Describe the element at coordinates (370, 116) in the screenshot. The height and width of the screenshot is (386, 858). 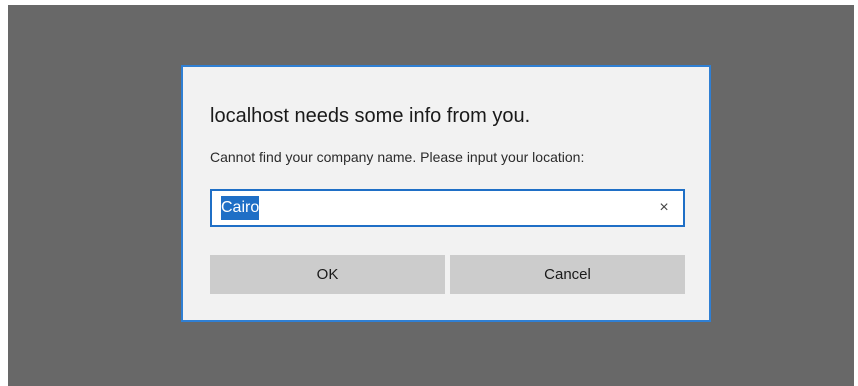
I see `dialog-title: localhost needs some info from you.` at that location.